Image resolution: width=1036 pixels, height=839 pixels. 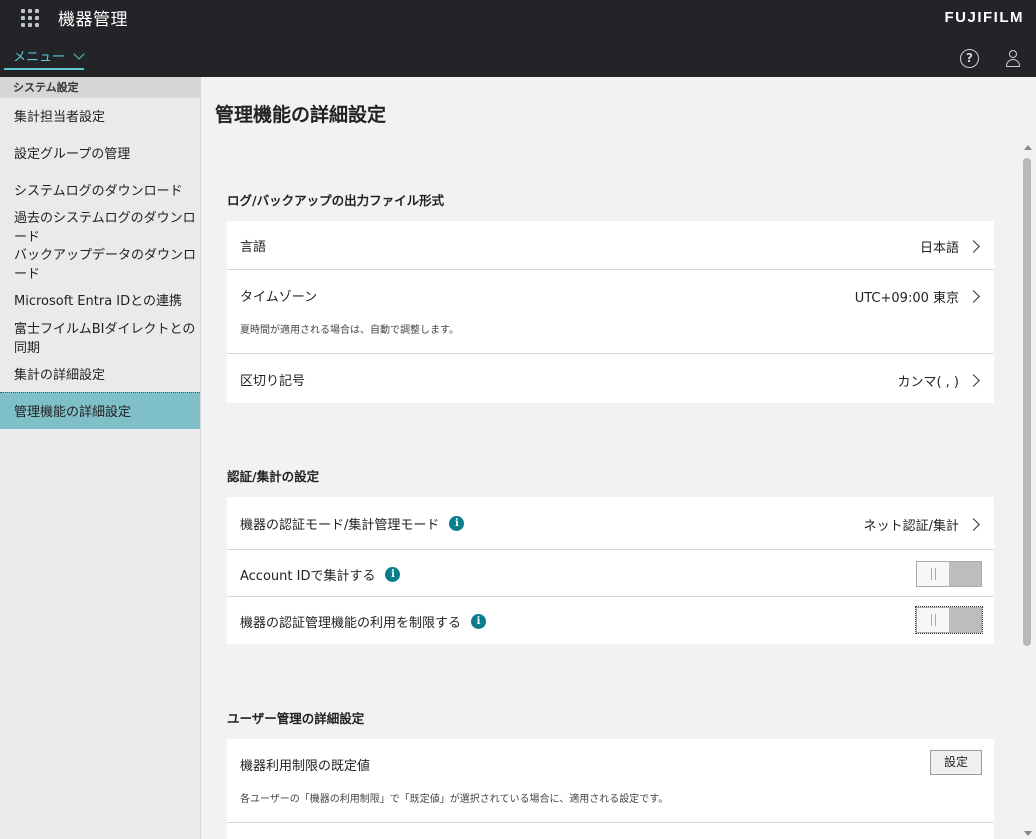 I want to click on sidebar-section-title: システム設定, so click(x=100, y=87).